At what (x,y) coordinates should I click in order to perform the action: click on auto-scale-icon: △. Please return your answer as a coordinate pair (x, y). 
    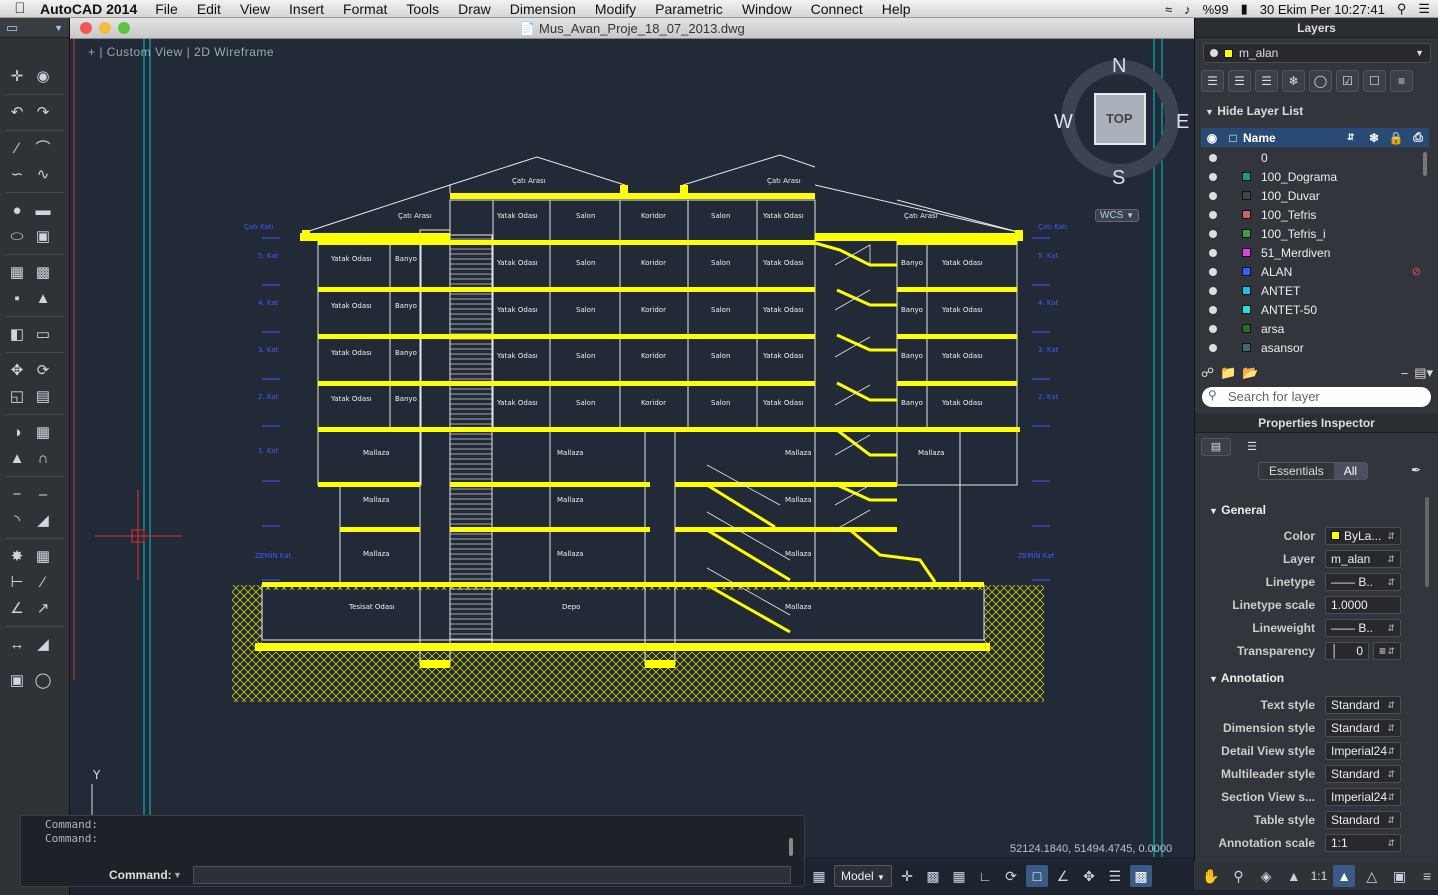
    Looking at the image, I should click on (1372, 876).